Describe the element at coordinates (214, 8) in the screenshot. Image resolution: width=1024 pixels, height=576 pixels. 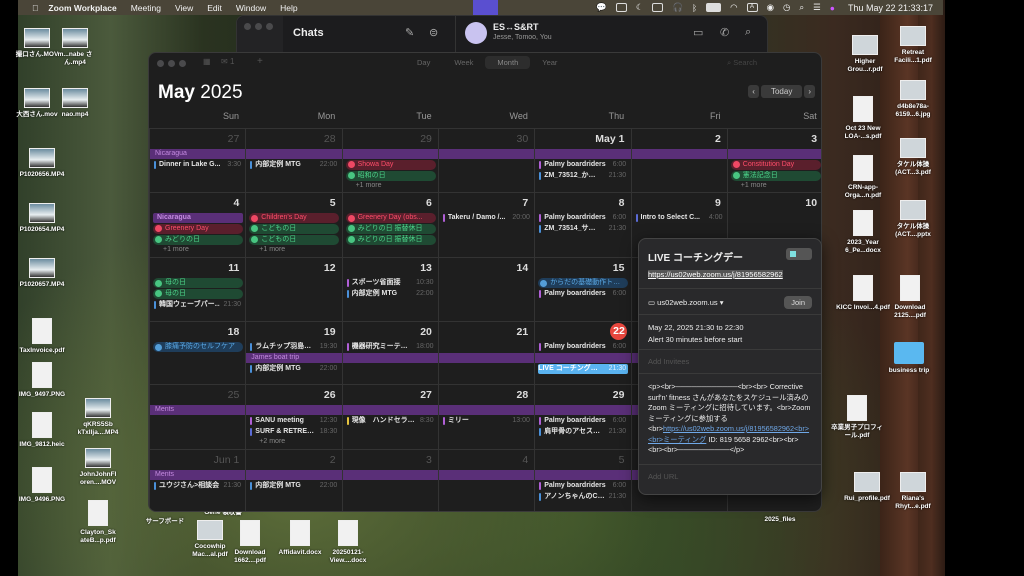
I see `menu-edit: Edit` at that location.